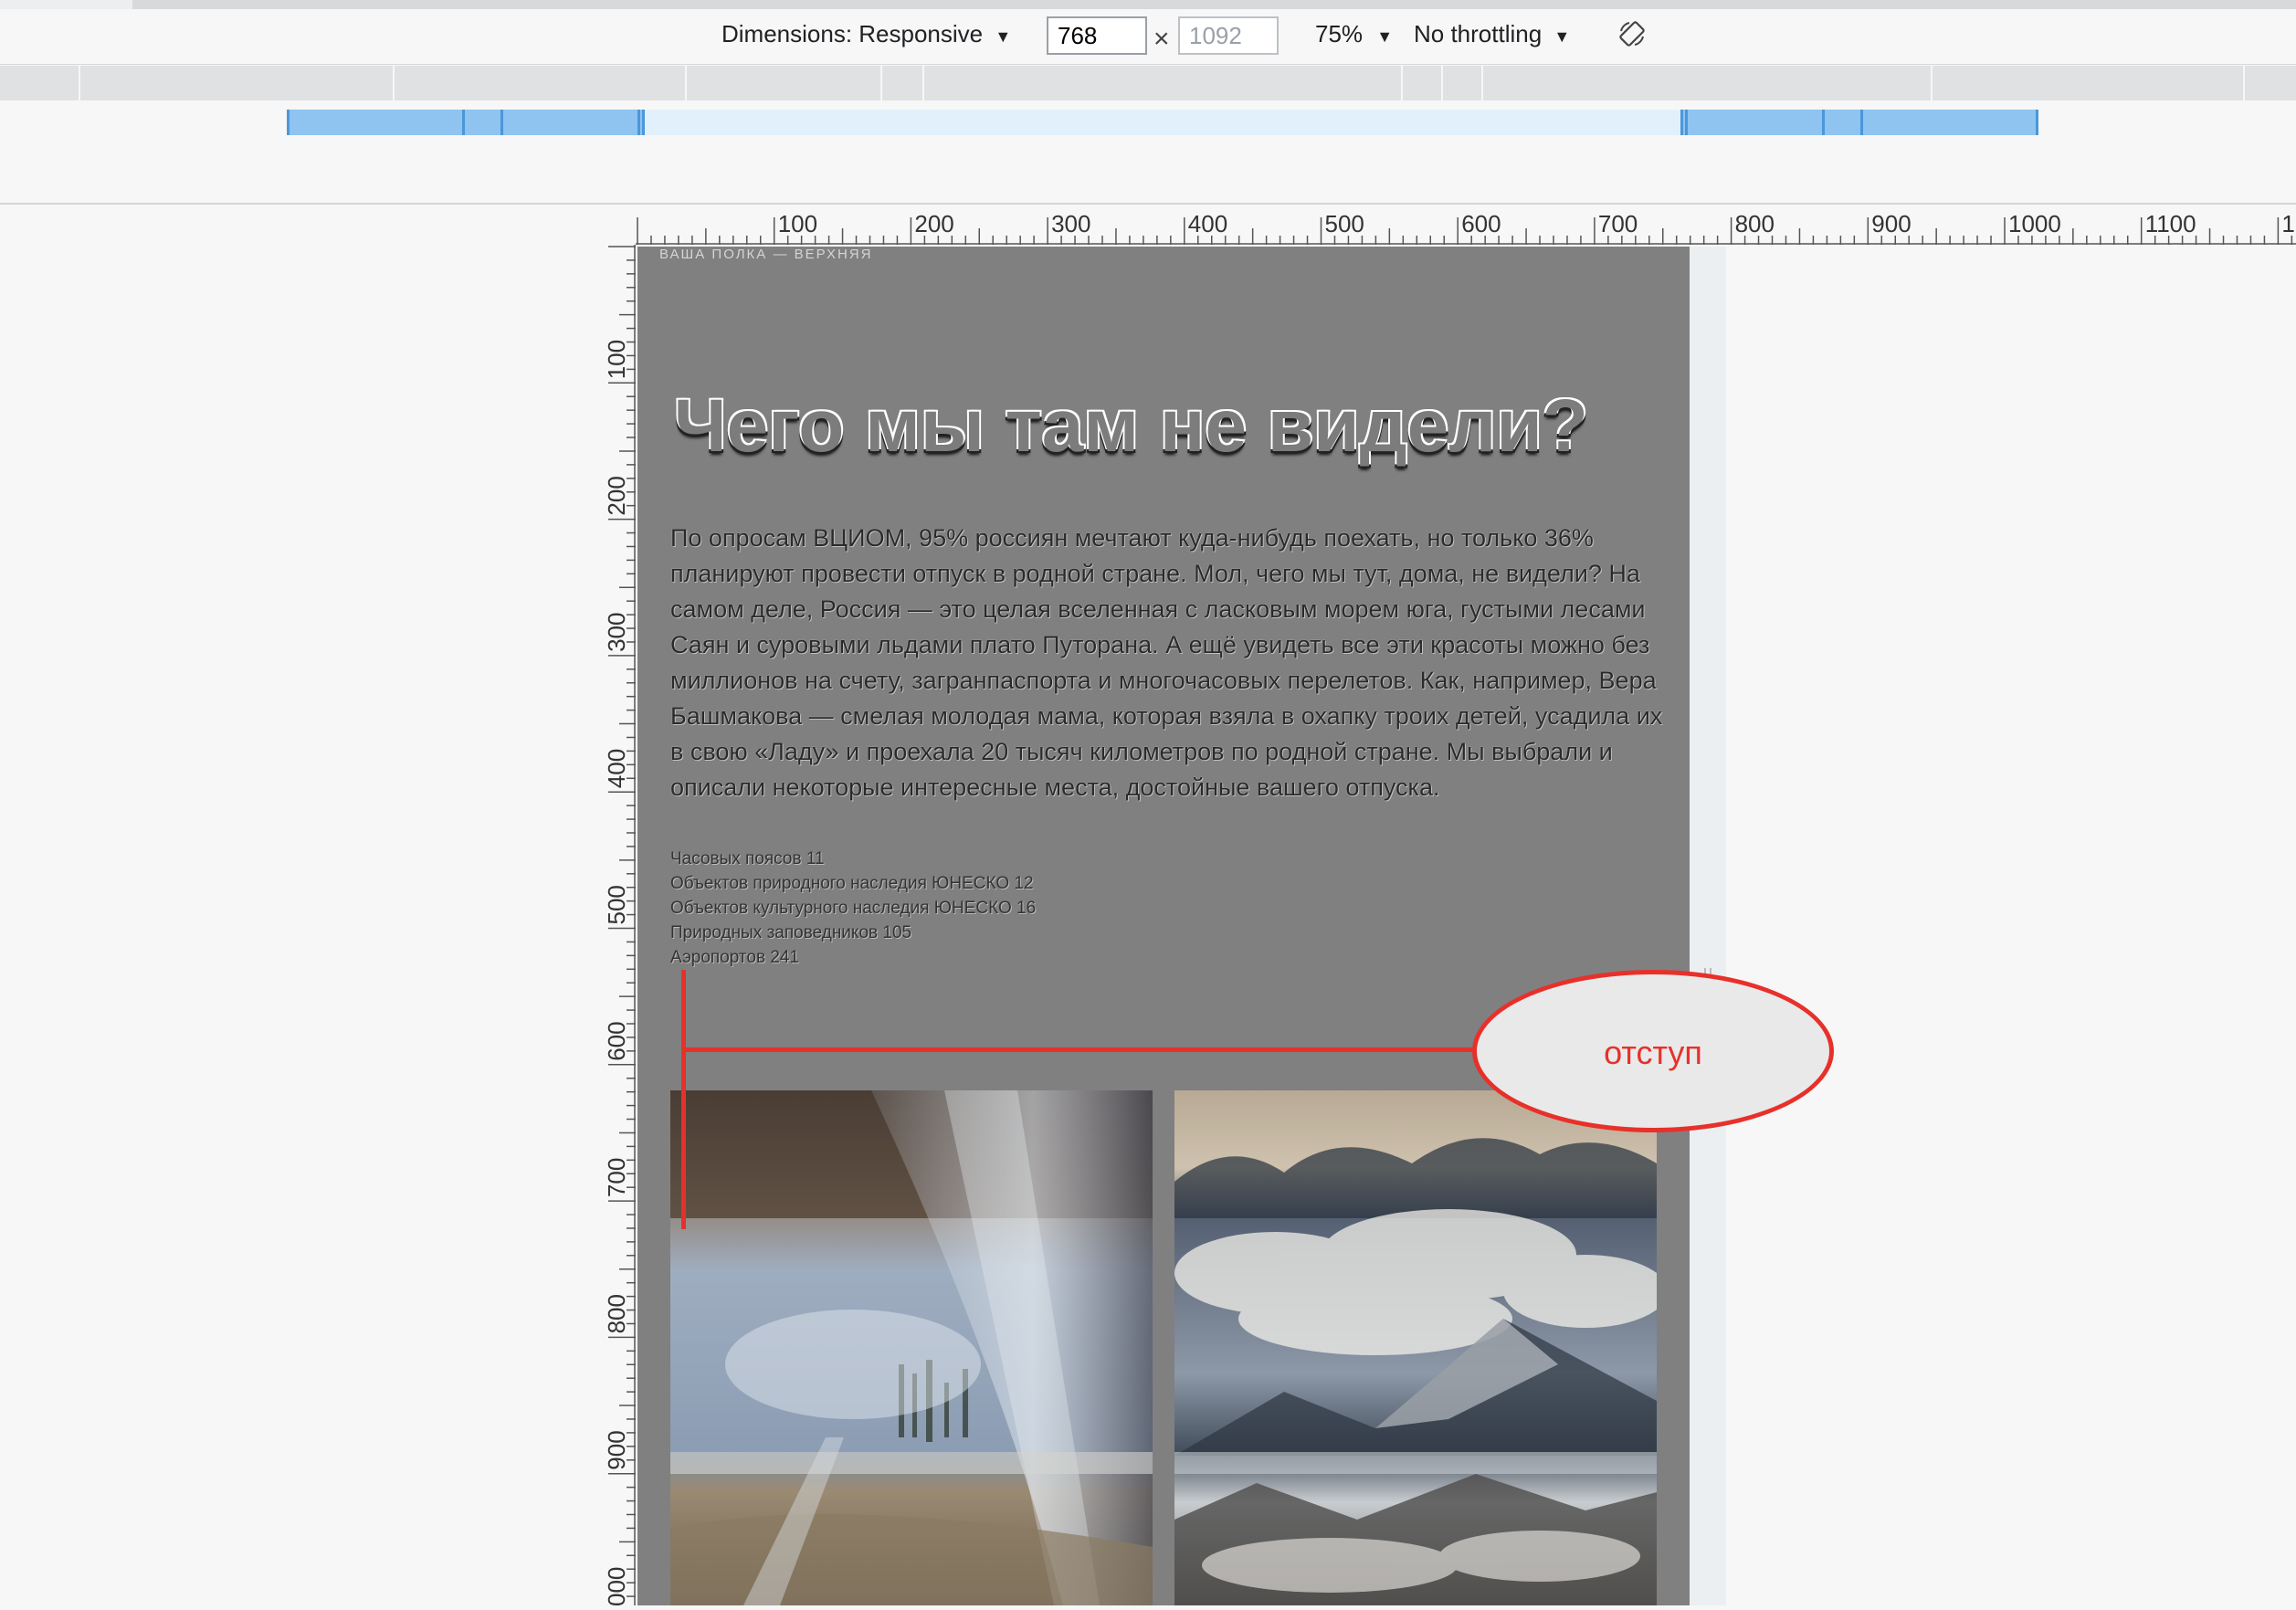 The width and height of the screenshot is (2296, 1610). I want to click on dimensions-label: Dimensions: Responsive, so click(852, 33).